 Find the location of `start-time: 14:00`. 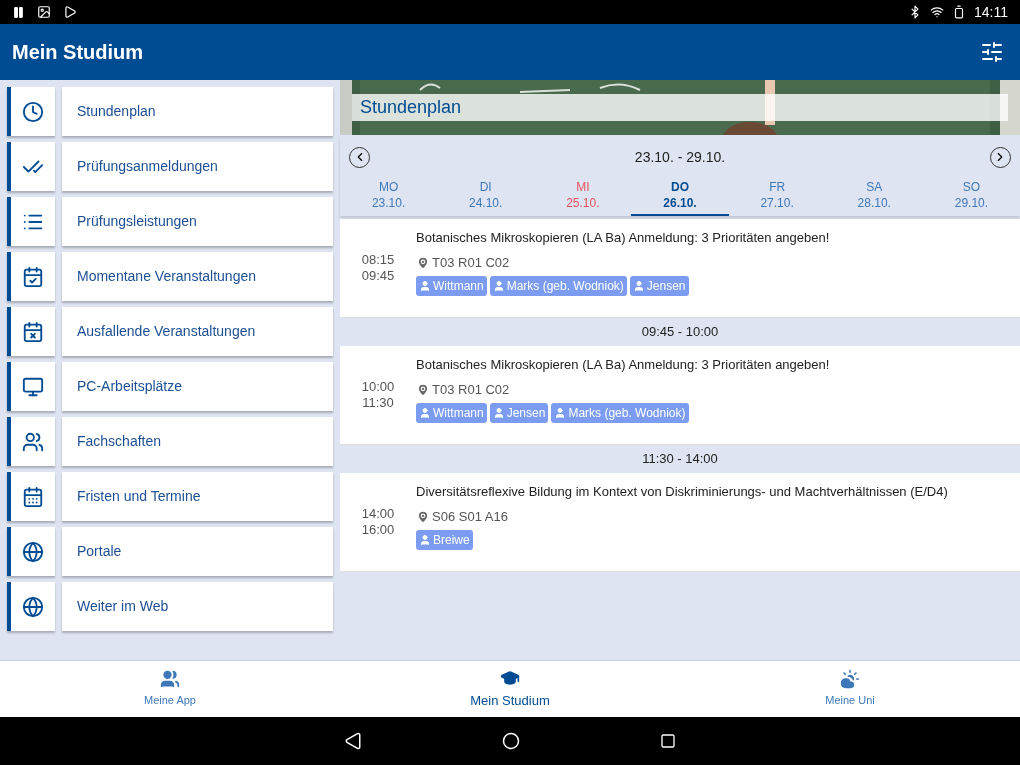

start-time: 14:00 is located at coordinates (378, 514).